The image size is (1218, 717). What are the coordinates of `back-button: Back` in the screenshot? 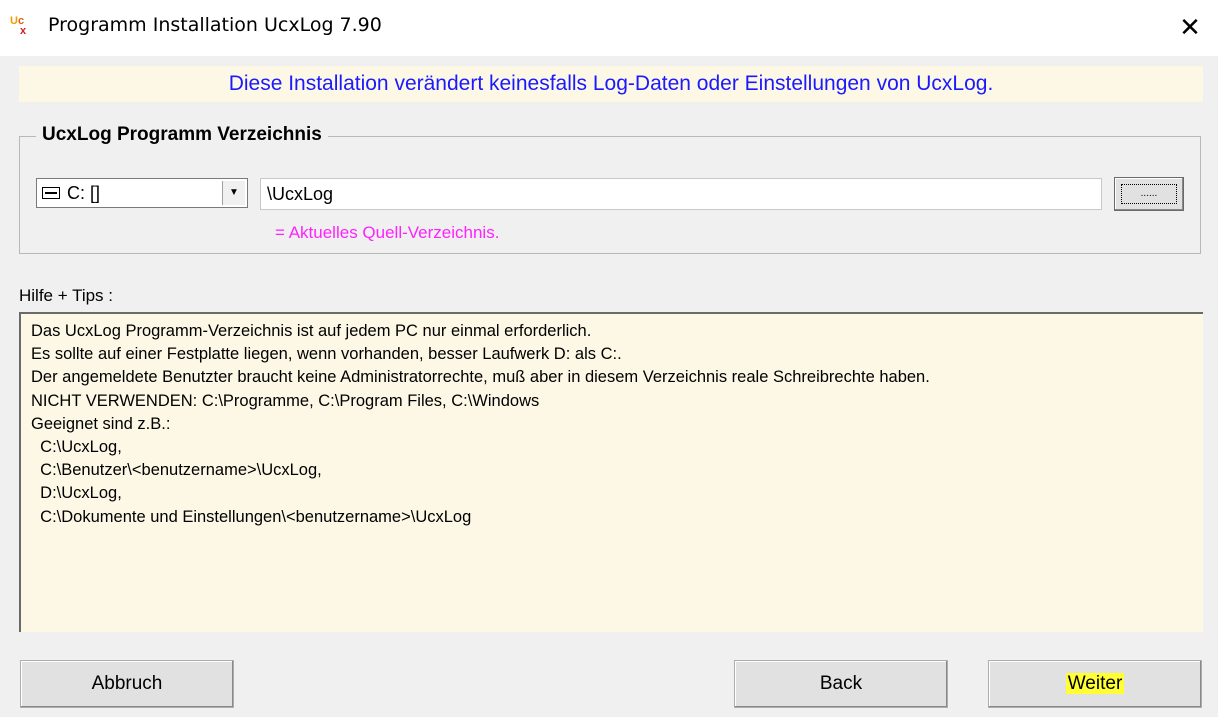 It's located at (841, 684).